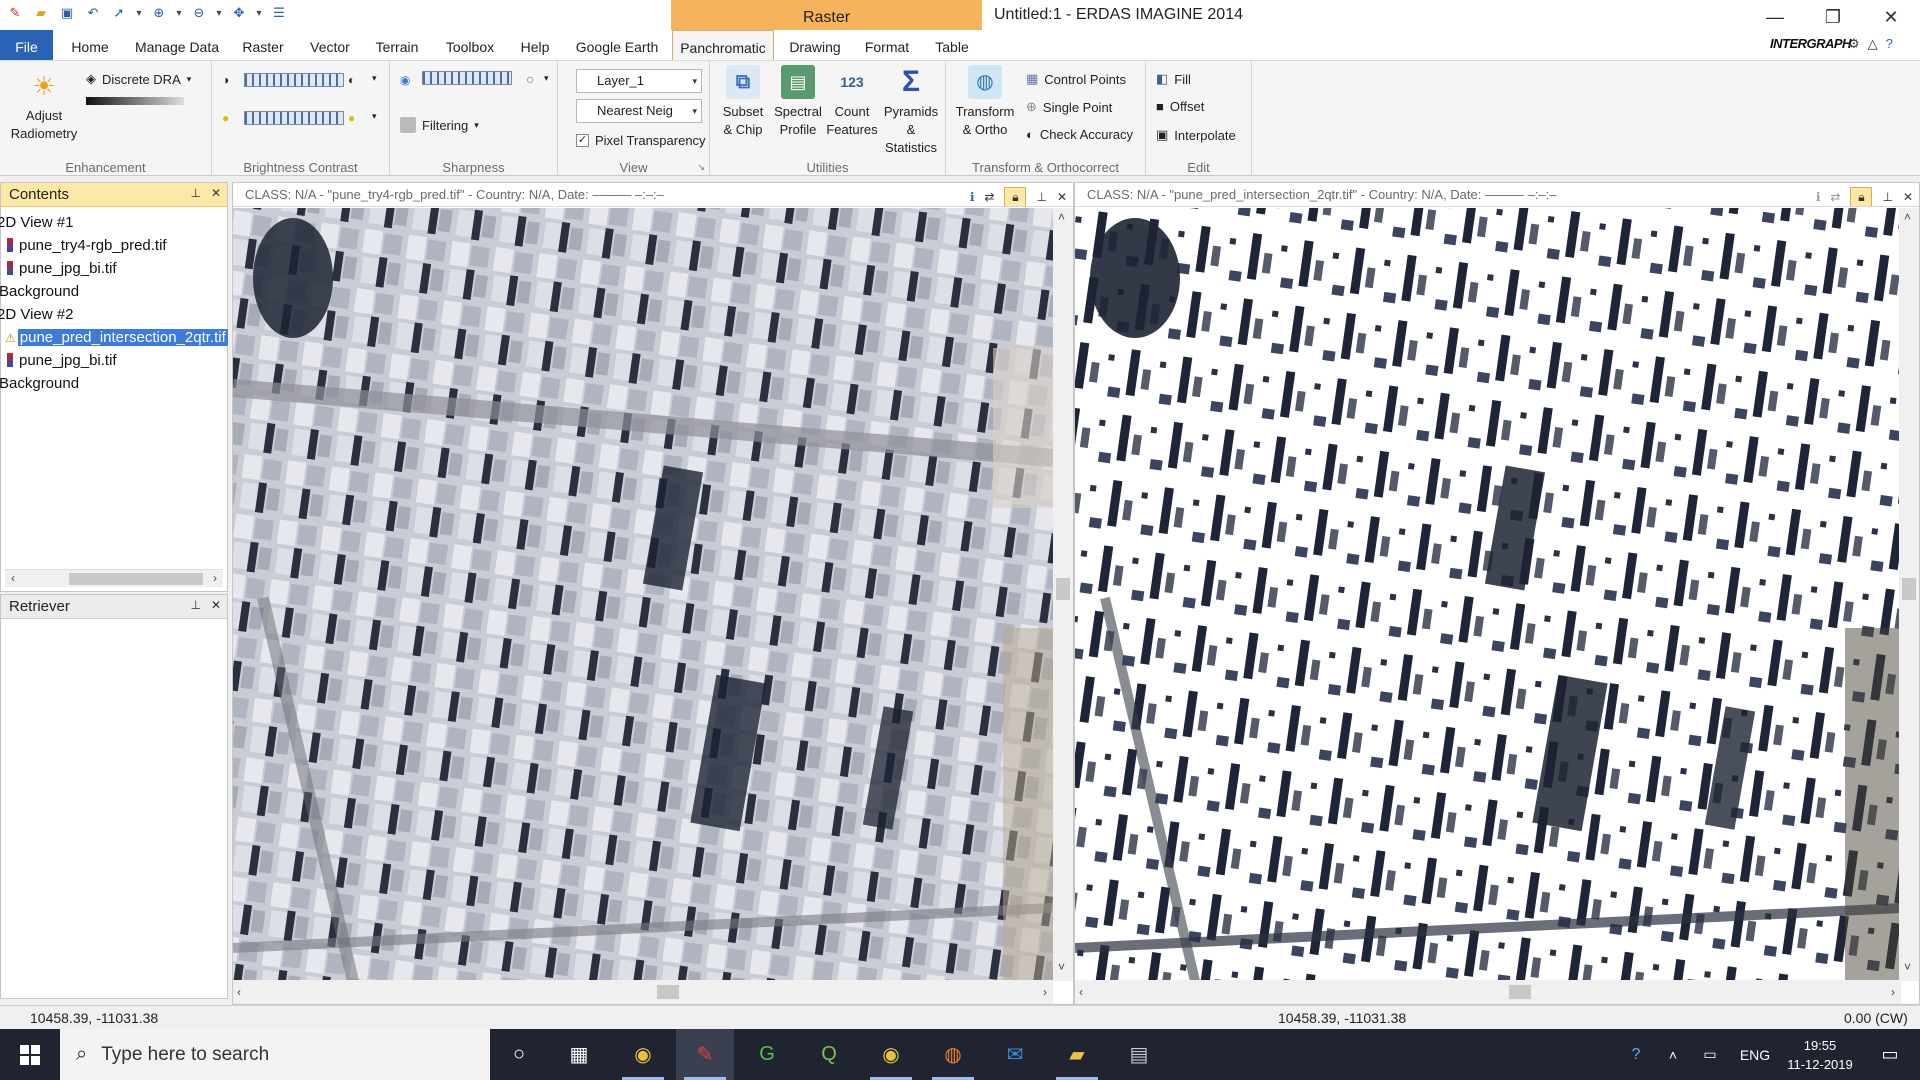  I want to click on task-view-icon: ▦, so click(579, 1054).